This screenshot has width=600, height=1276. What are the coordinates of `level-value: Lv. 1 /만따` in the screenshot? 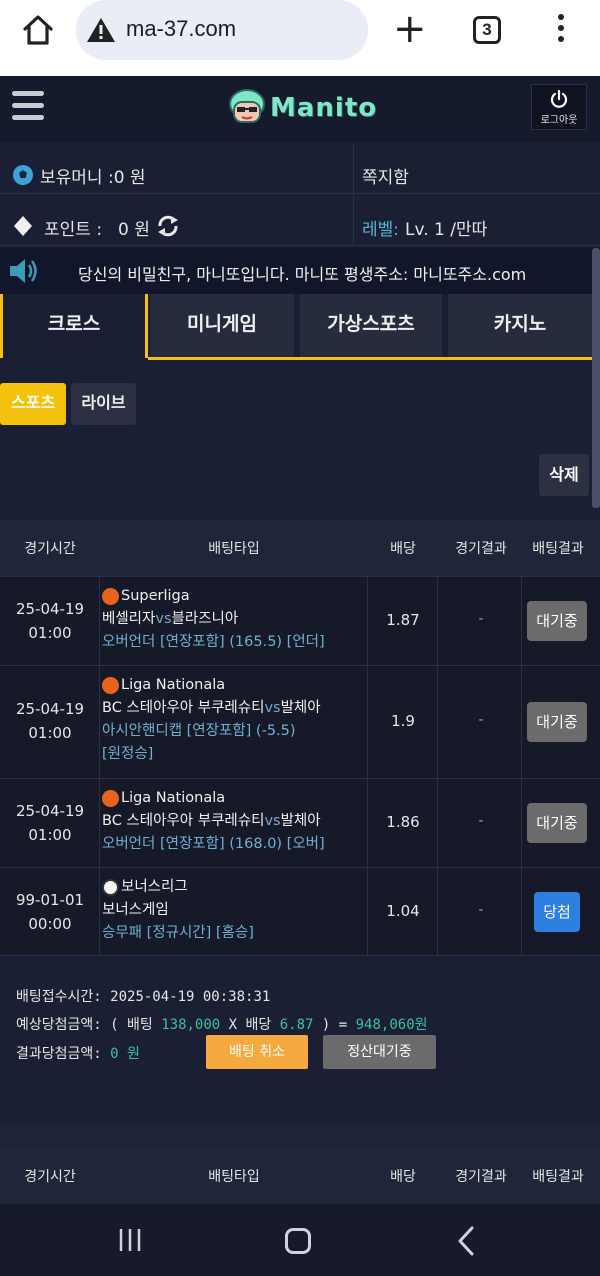 It's located at (446, 230).